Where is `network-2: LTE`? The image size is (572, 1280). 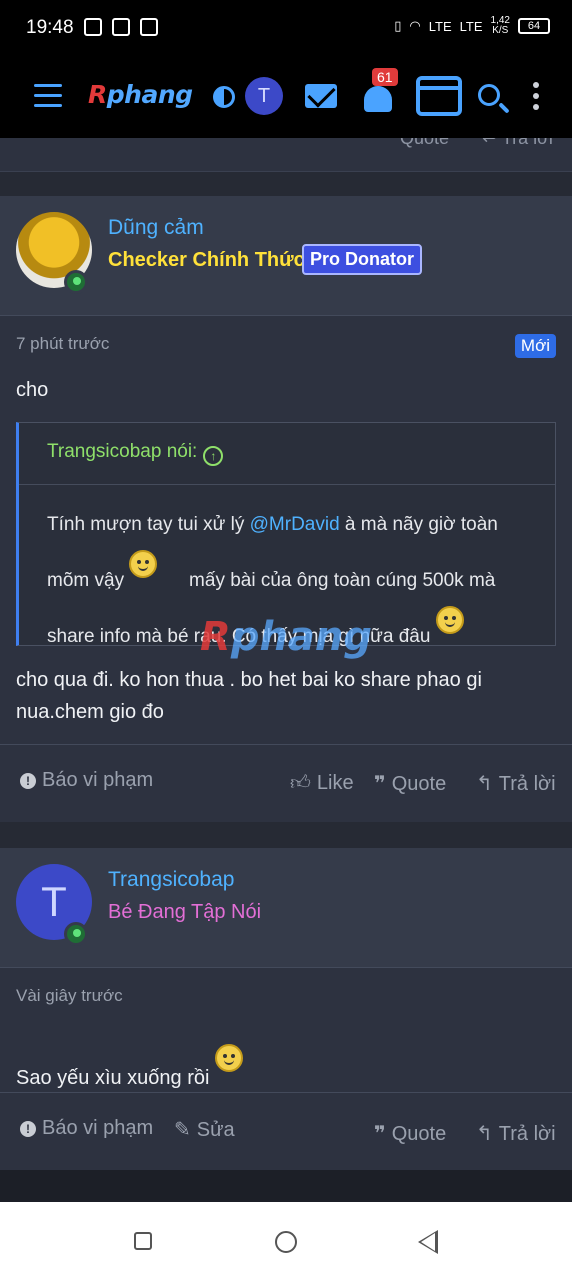 network-2: LTE is located at coordinates (471, 26).